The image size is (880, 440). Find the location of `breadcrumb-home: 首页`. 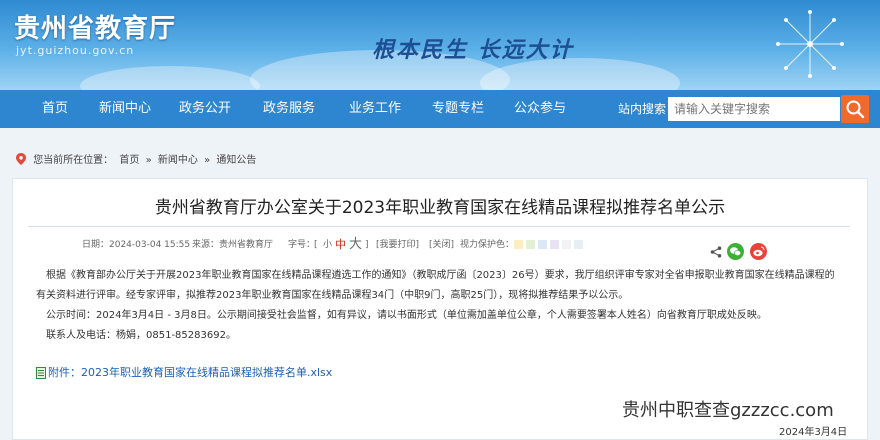

breadcrumb-home: 首页 is located at coordinates (129, 160).